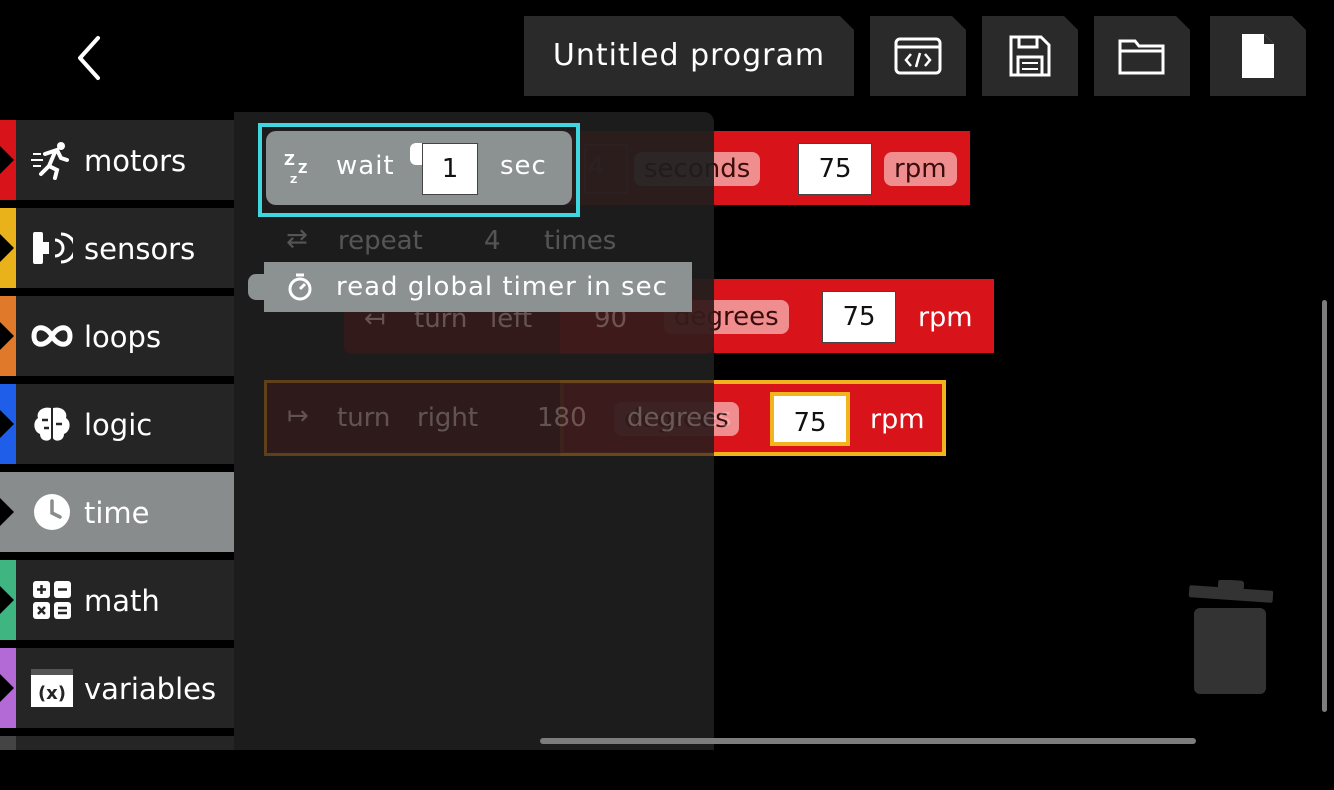 Image resolution: width=1334 pixels, height=790 pixels. What do you see at coordinates (52, 248) in the screenshot?
I see `sensor-icon` at bounding box center [52, 248].